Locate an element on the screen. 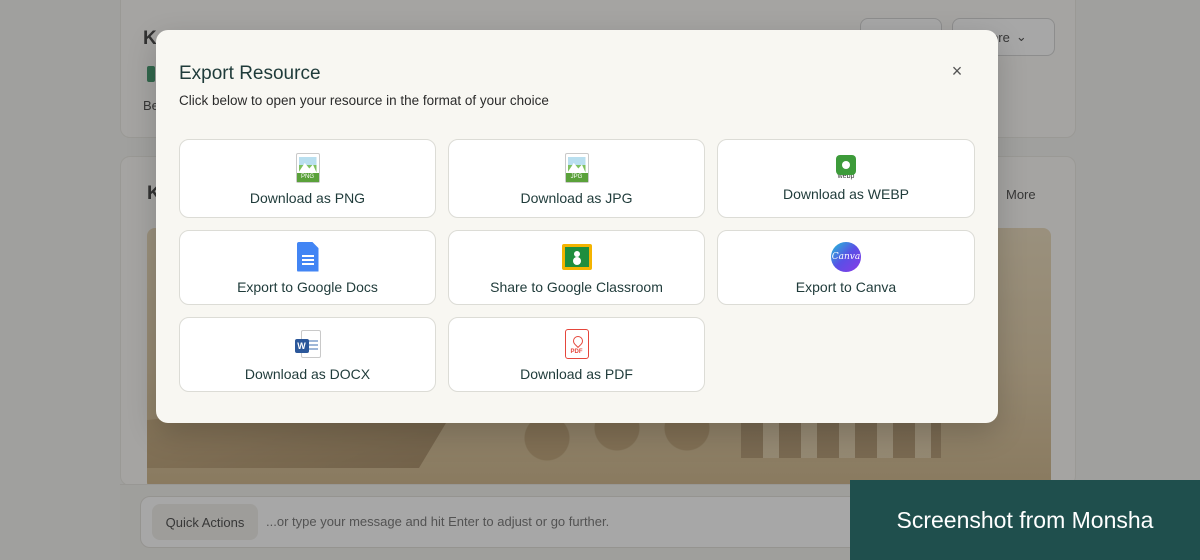  download-png-button: PNG Download as PNG is located at coordinates (307, 178).